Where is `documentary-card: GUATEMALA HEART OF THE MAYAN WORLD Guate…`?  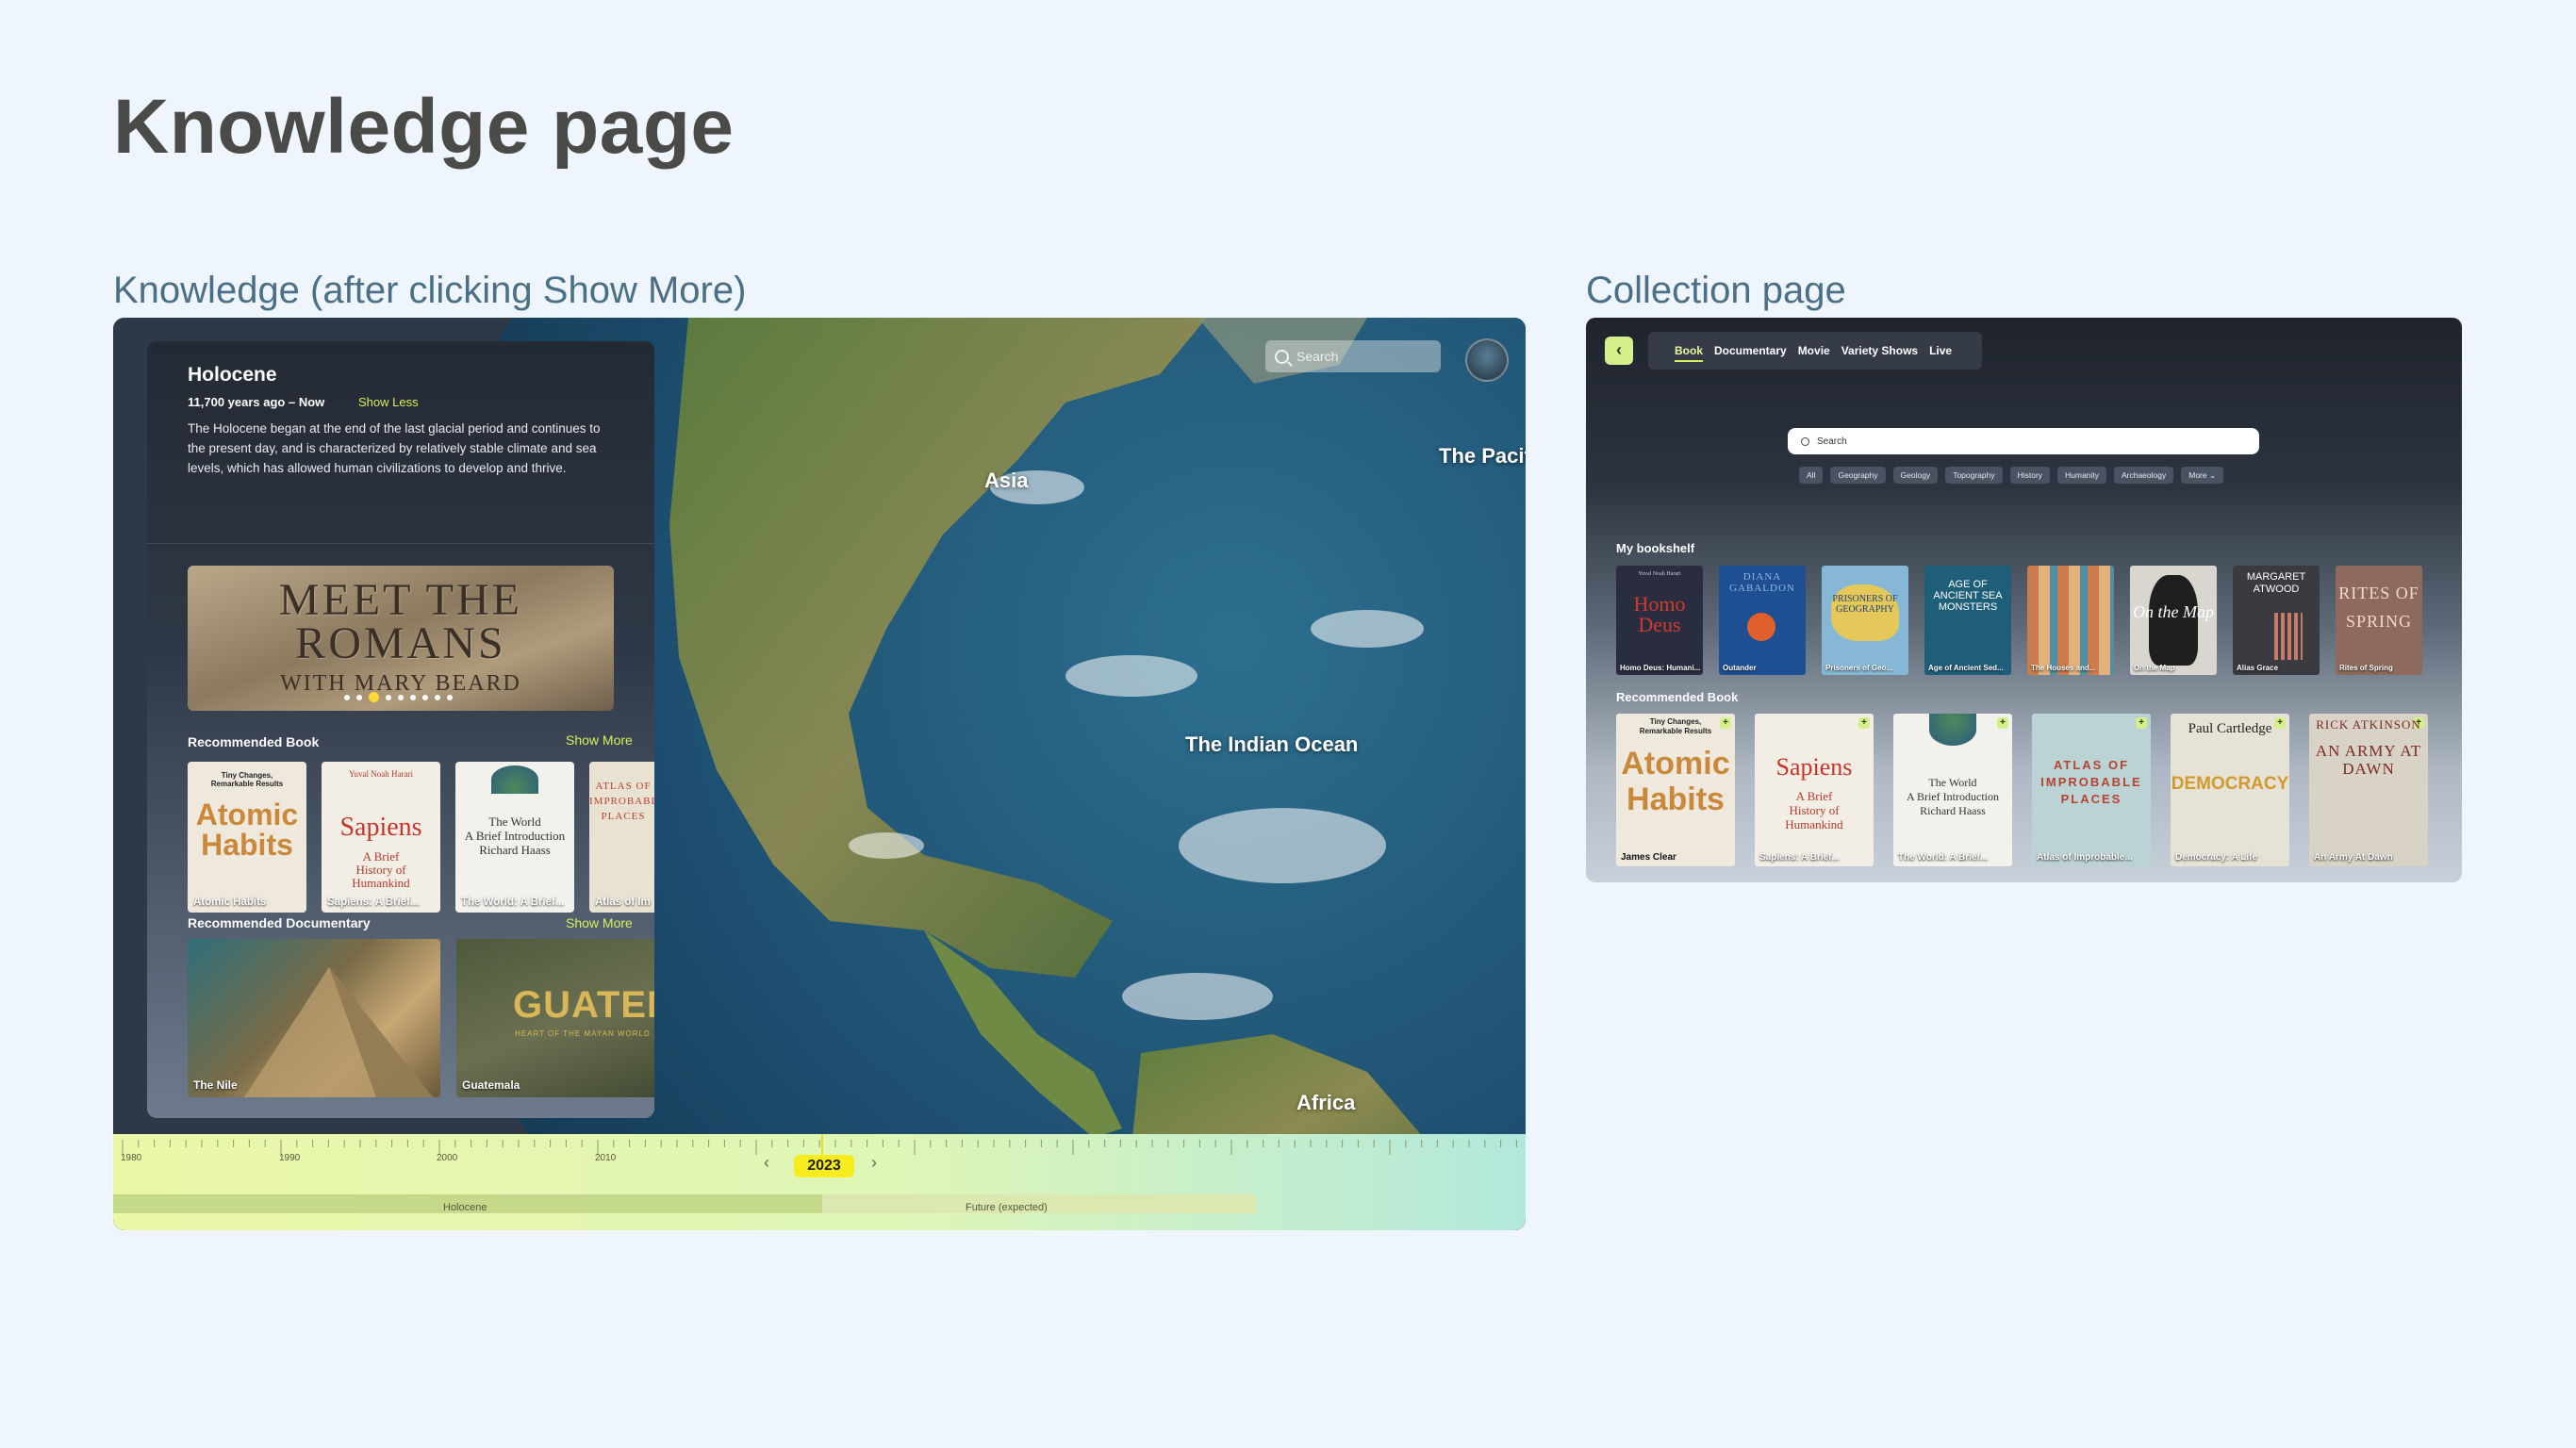
documentary-card: GUATEMALA HEART OF THE MAYAN WORLD Guate… is located at coordinates (555, 1018).